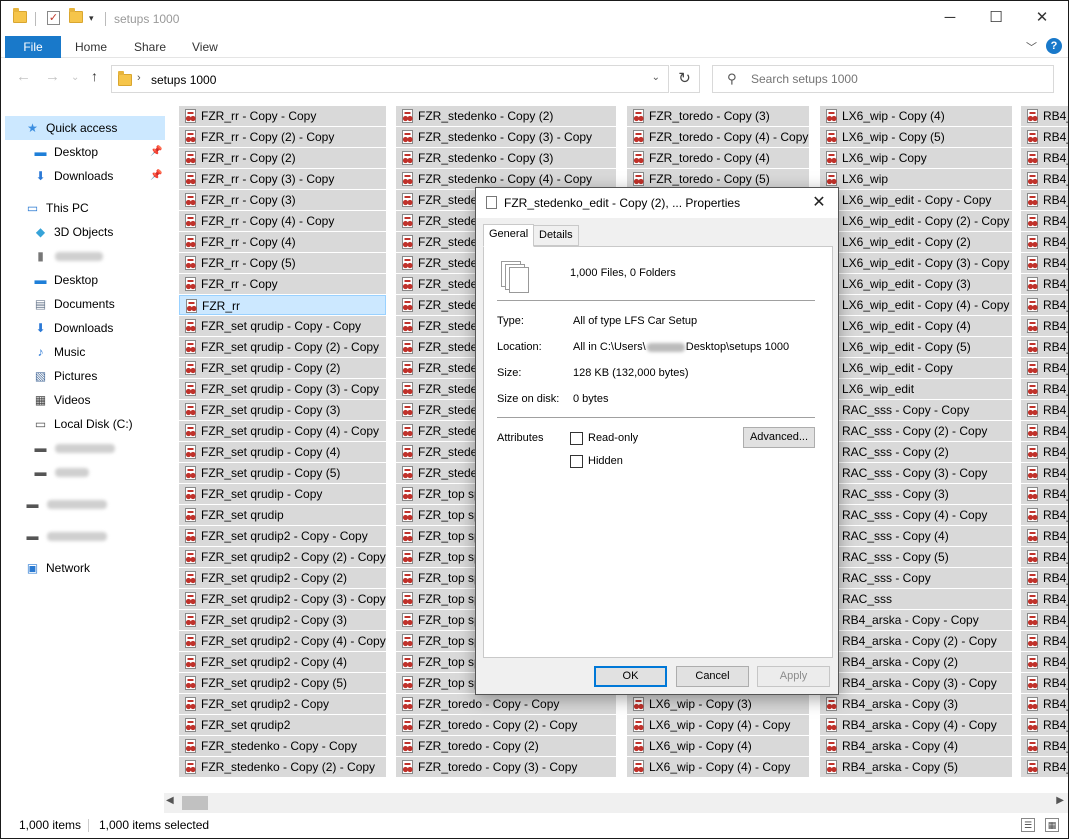 The image size is (1069, 839). Describe the element at coordinates (282, 158) in the screenshot. I see `file-item: FZR_rr - Copy (2)` at that location.